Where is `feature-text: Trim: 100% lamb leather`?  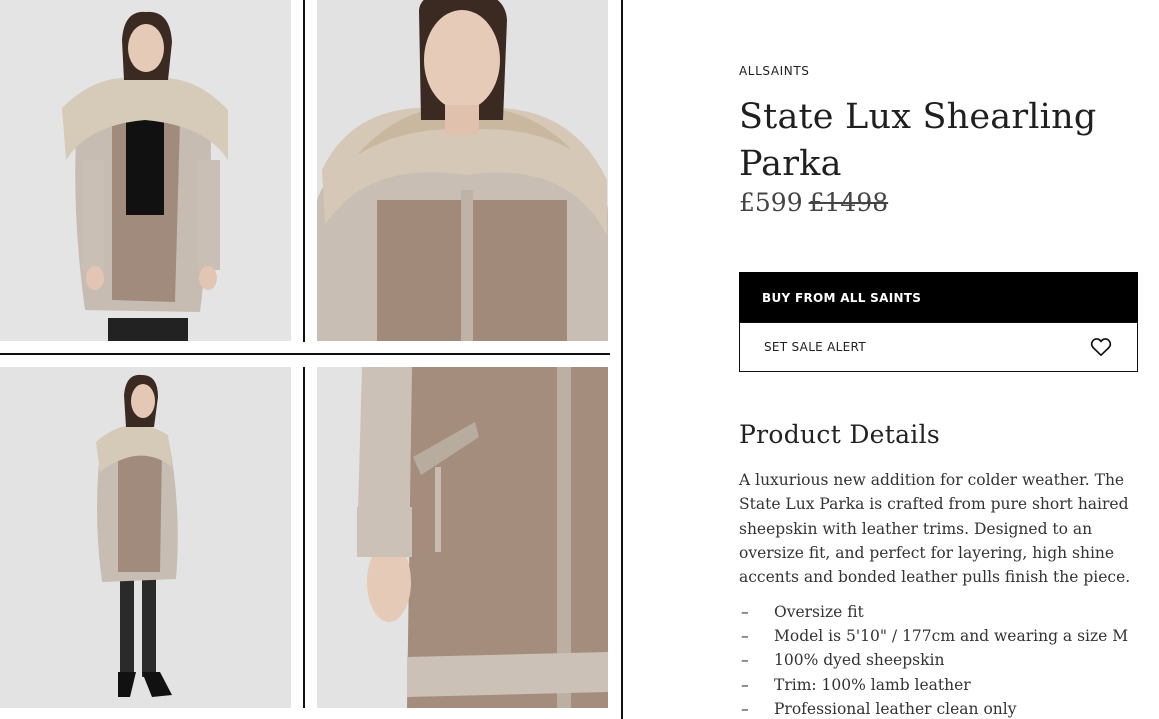 feature-text: Trim: 100% lamb leather is located at coordinates (872, 684).